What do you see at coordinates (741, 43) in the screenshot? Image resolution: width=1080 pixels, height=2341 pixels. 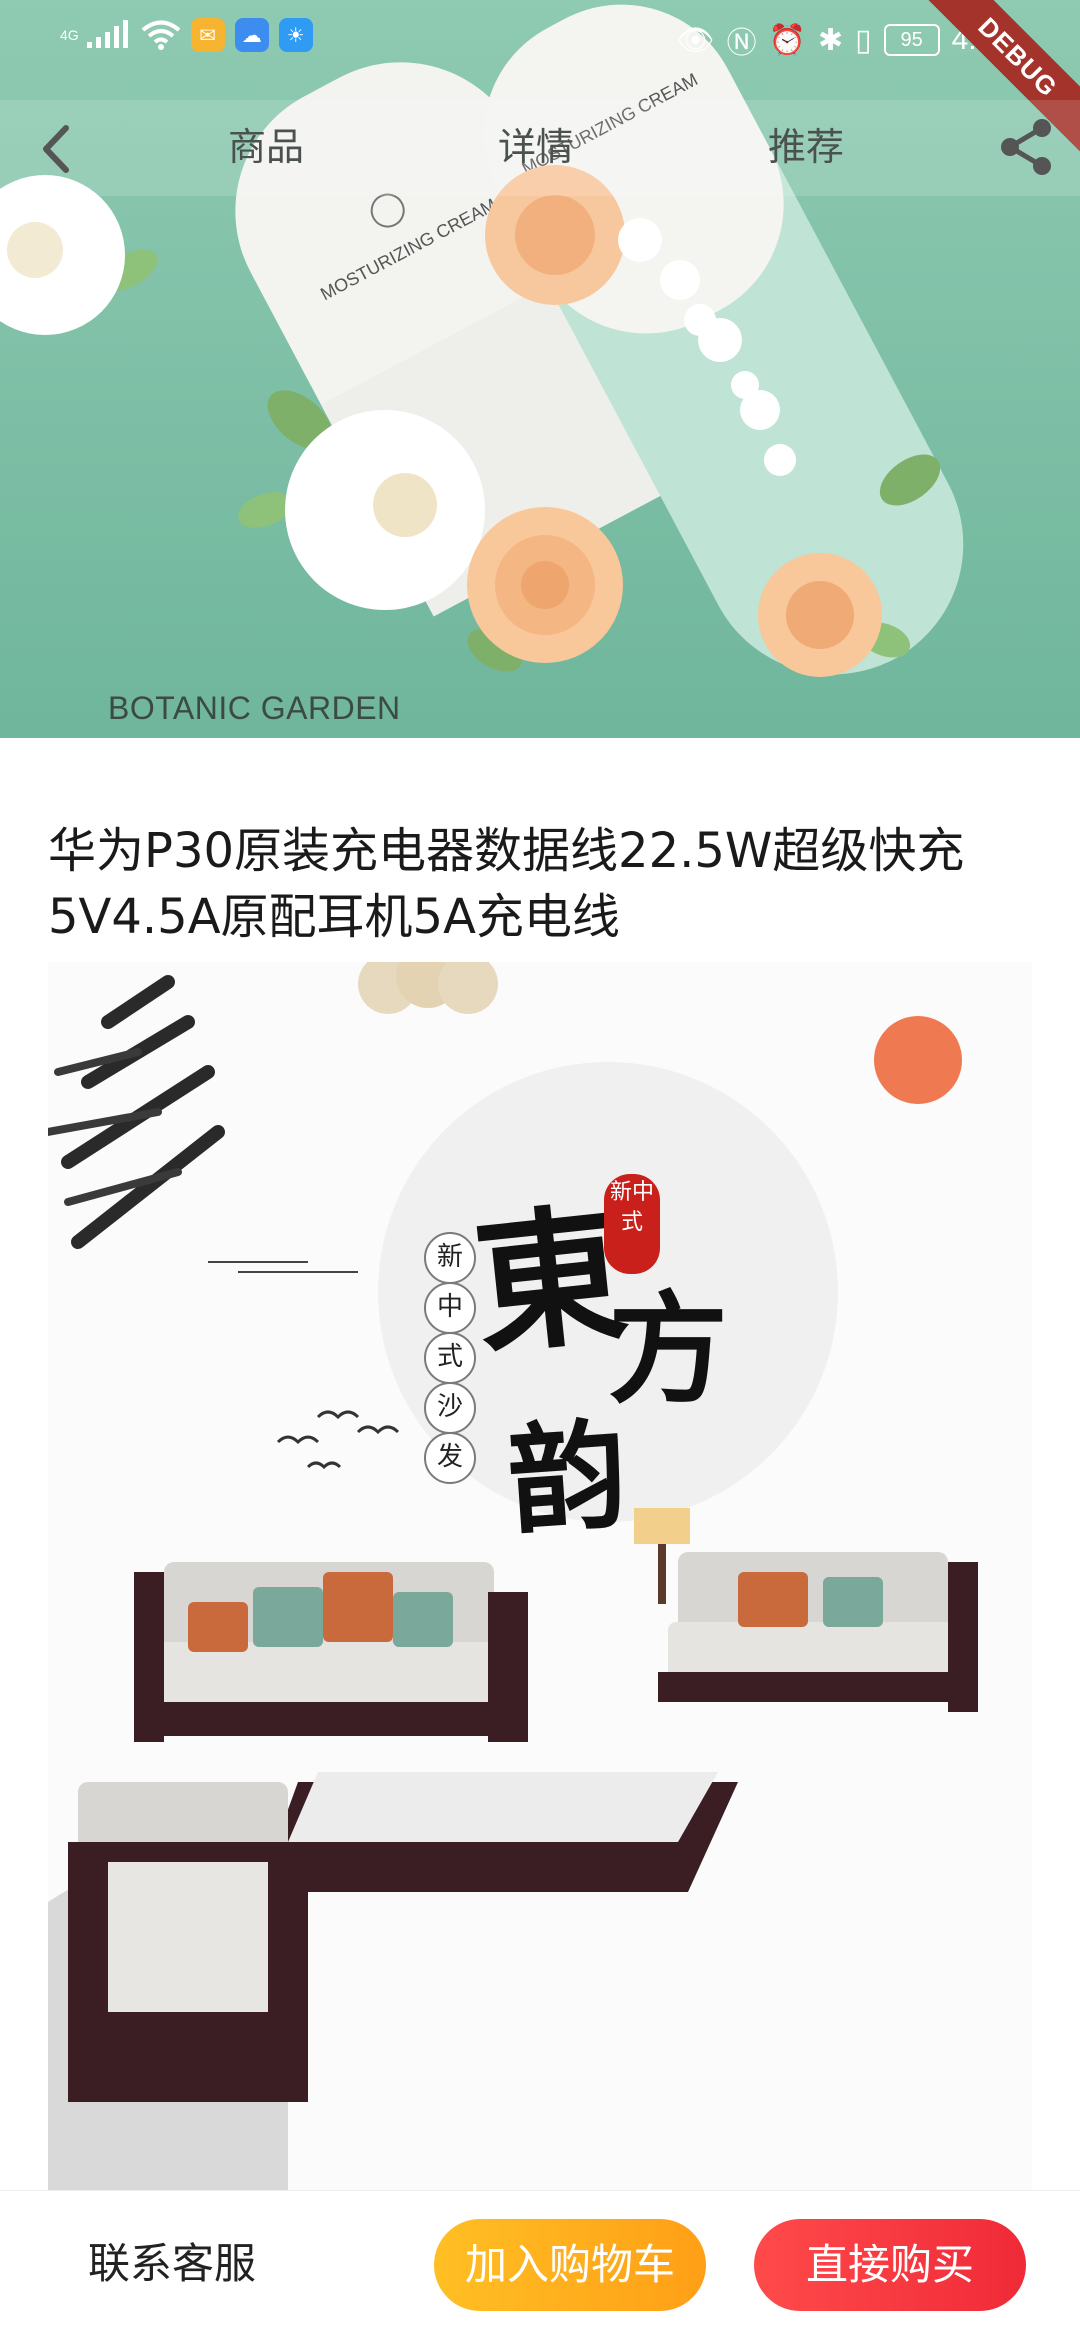 I see `nfc-icon: Ⓝ` at bounding box center [741, 43].